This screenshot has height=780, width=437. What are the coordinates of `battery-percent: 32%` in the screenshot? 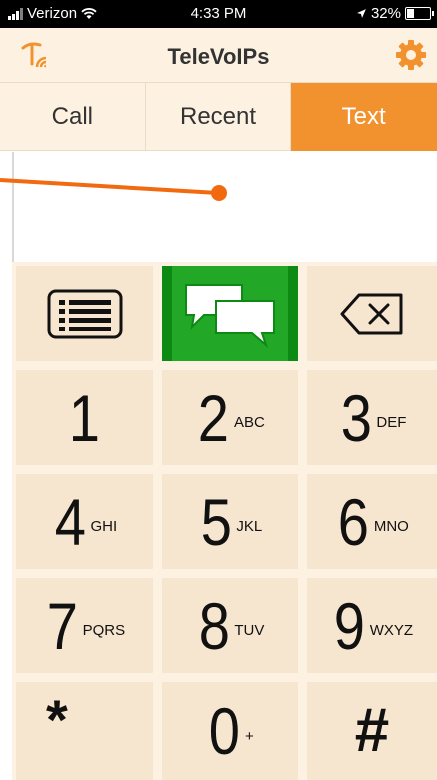 It's located at (385, 13).